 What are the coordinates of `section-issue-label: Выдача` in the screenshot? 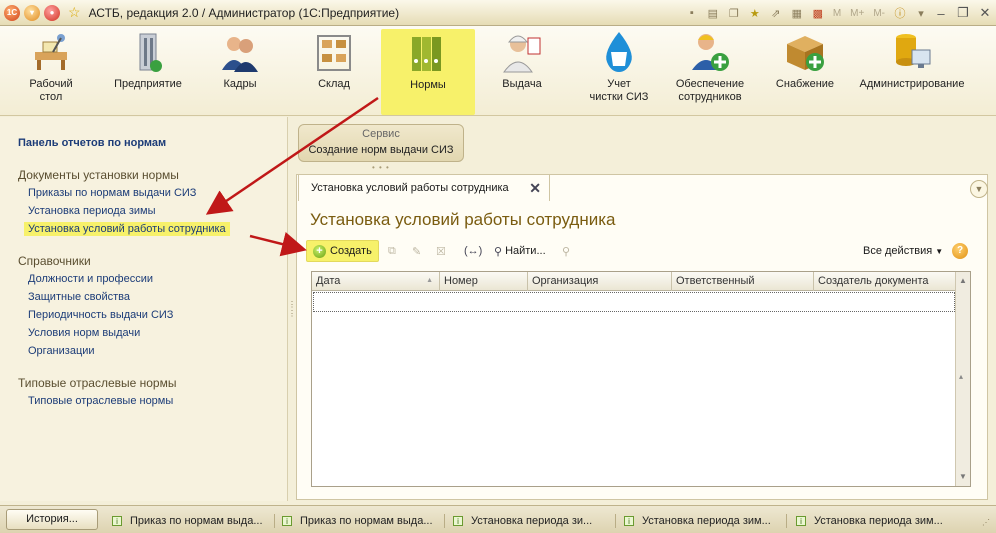 It's located at (522, 84).